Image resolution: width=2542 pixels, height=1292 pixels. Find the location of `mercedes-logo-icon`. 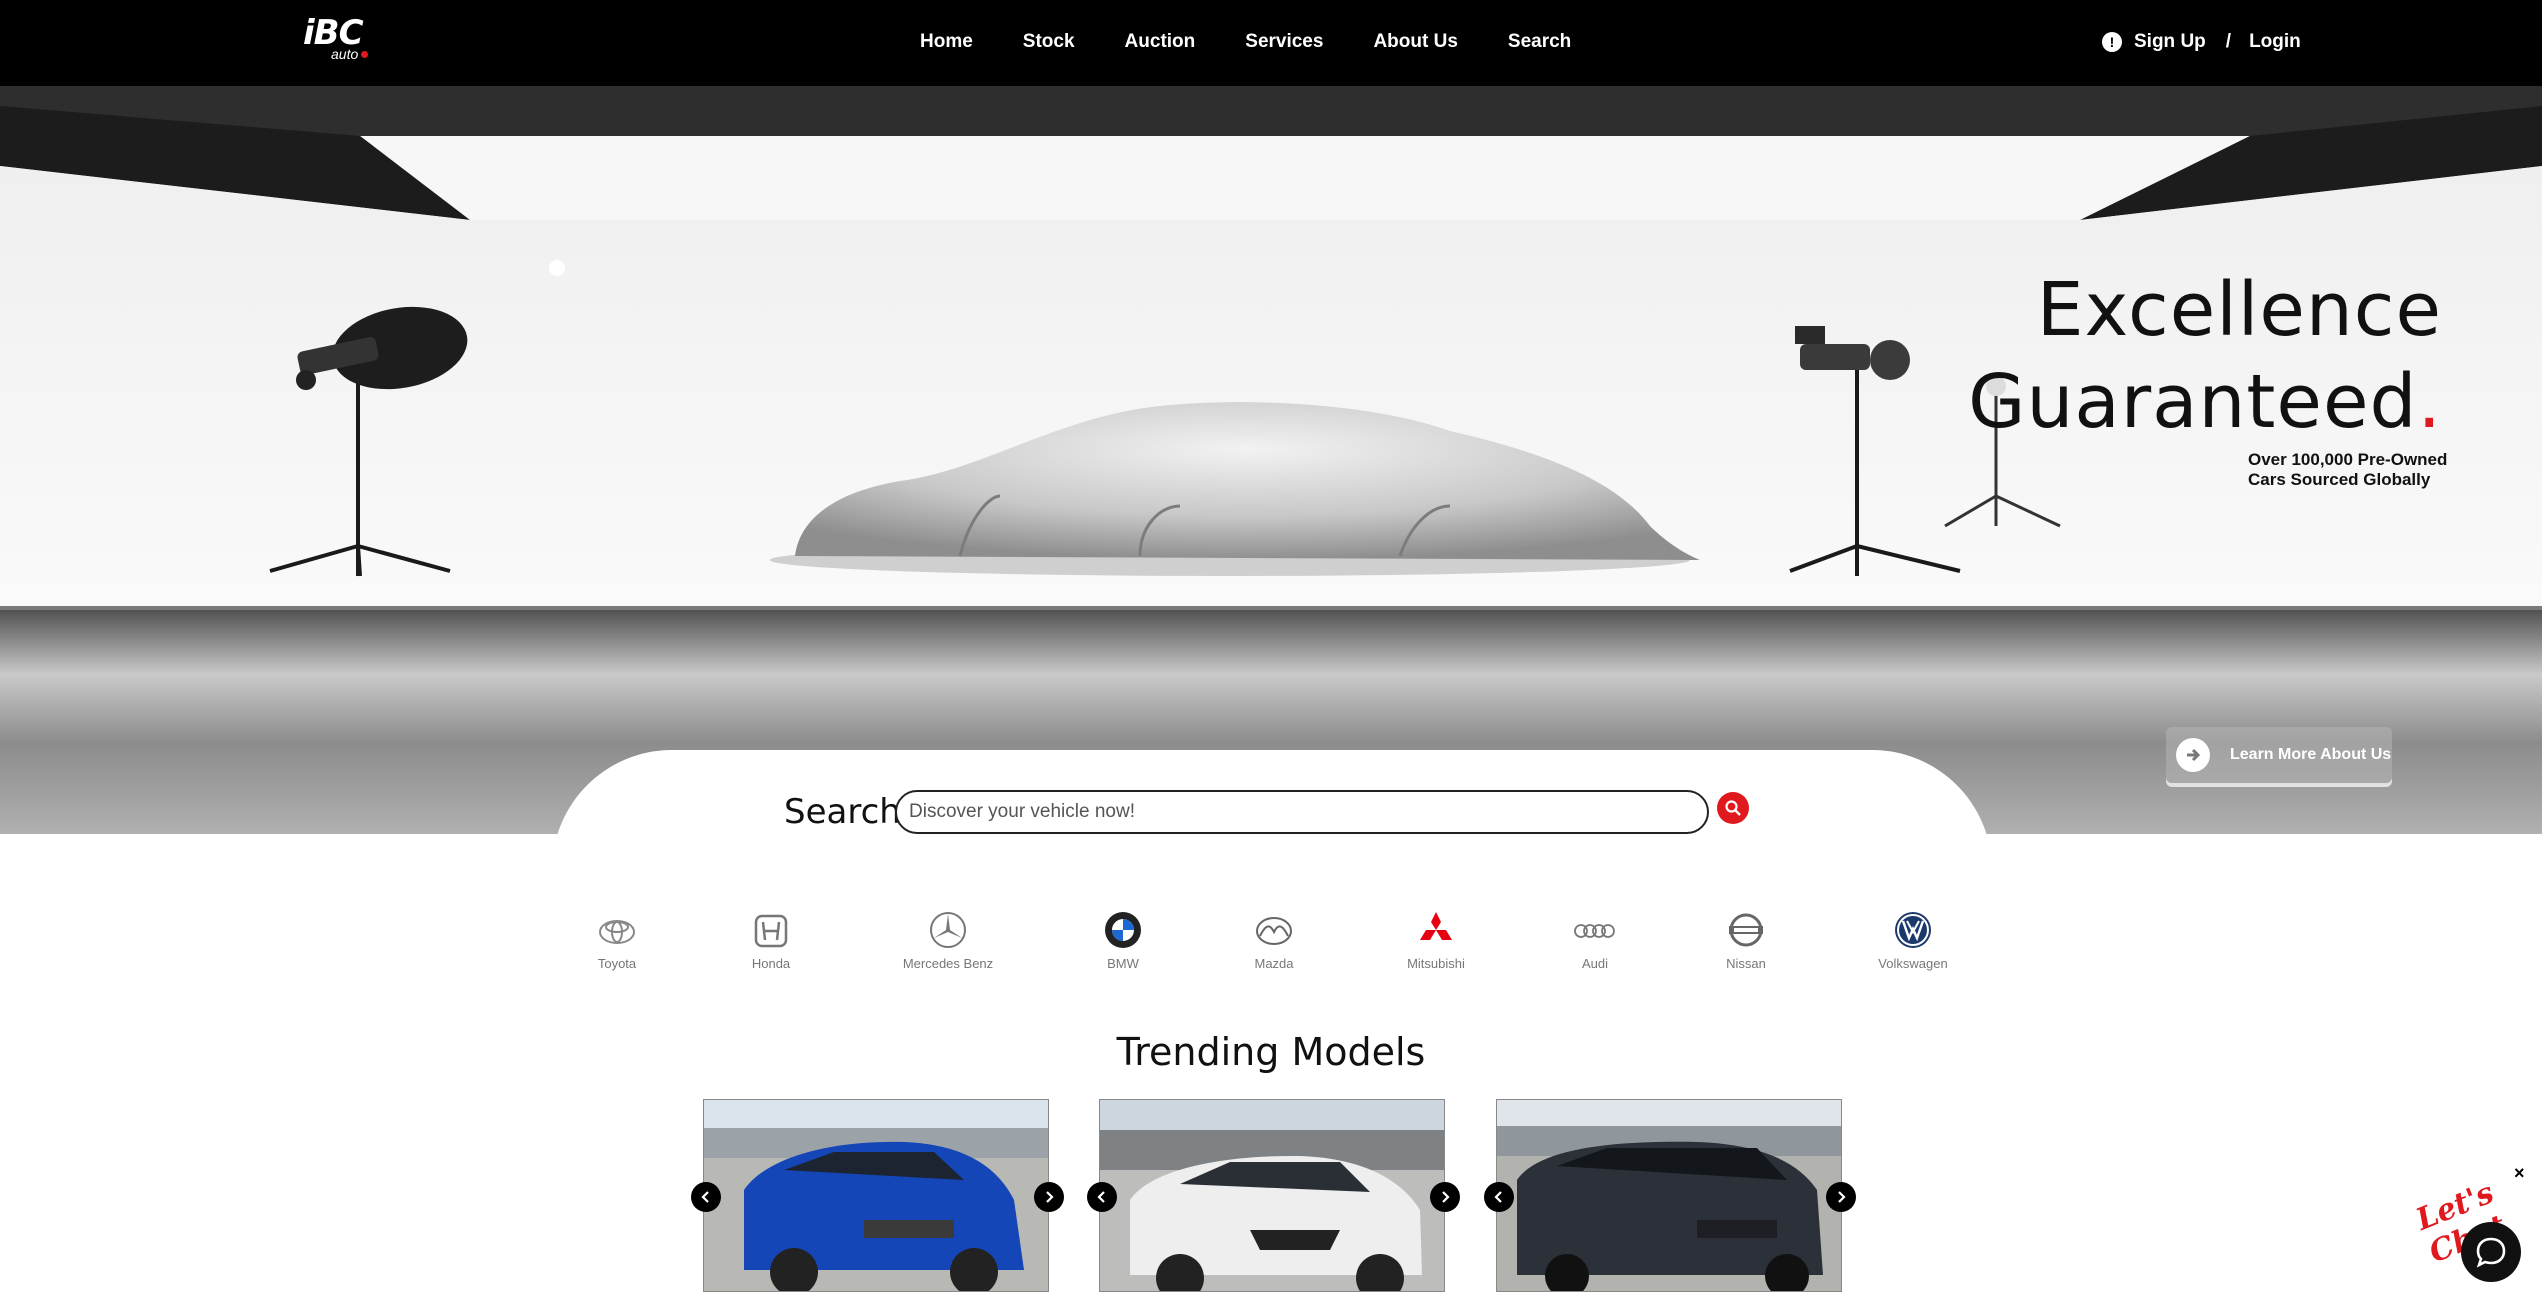

mercedes-logo-icon is located at coordinates (948, 930).